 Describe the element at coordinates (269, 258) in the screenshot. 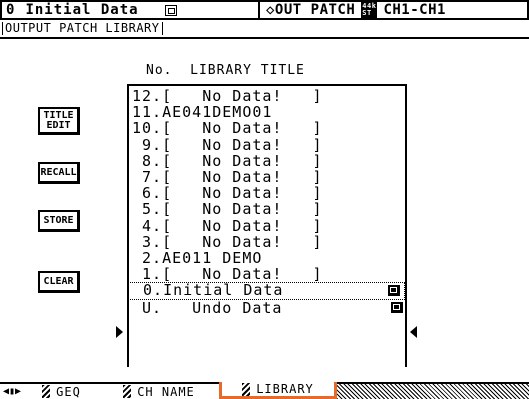

I see `library-item: 2.AE011 DEMO` at that location.